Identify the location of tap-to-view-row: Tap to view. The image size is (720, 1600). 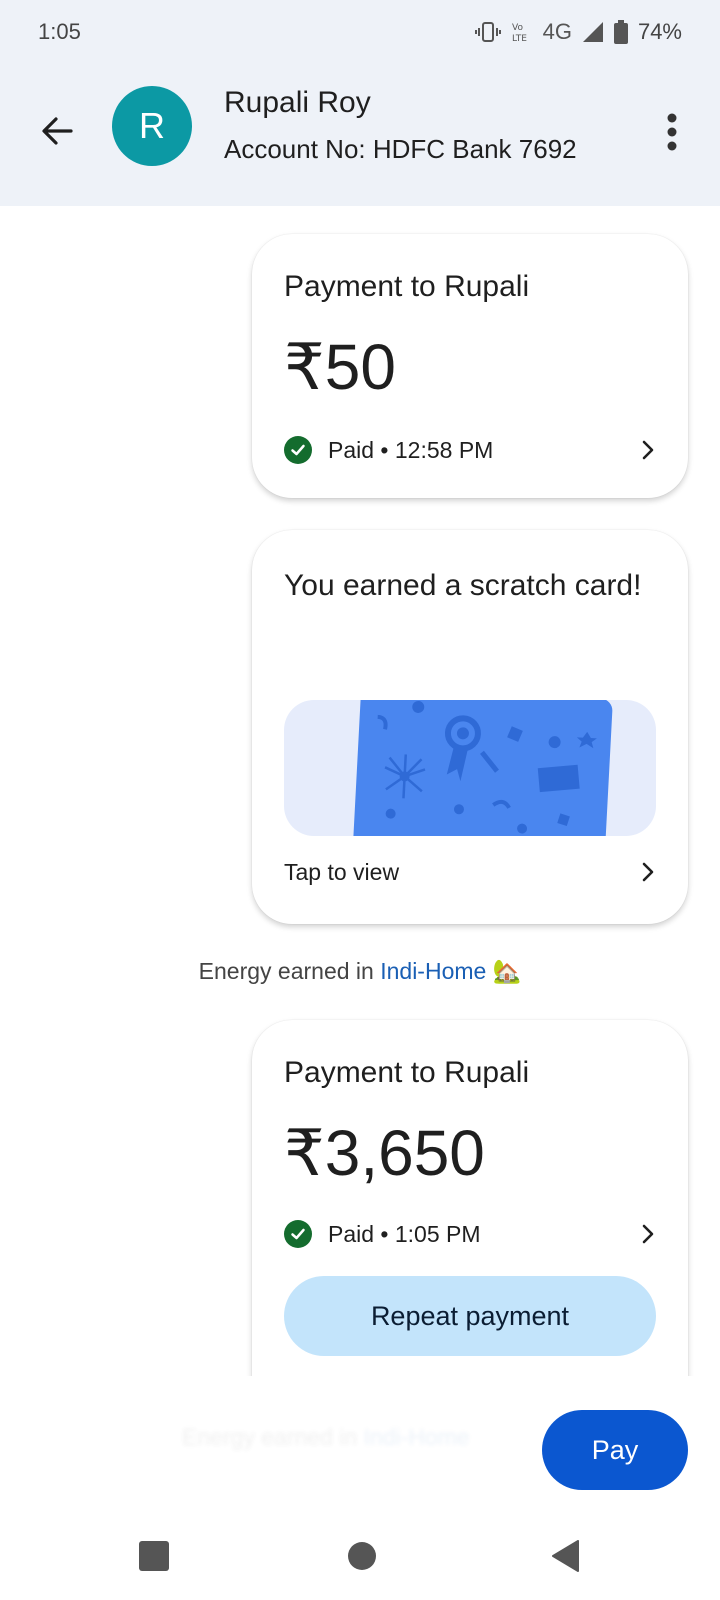
(470, 872).